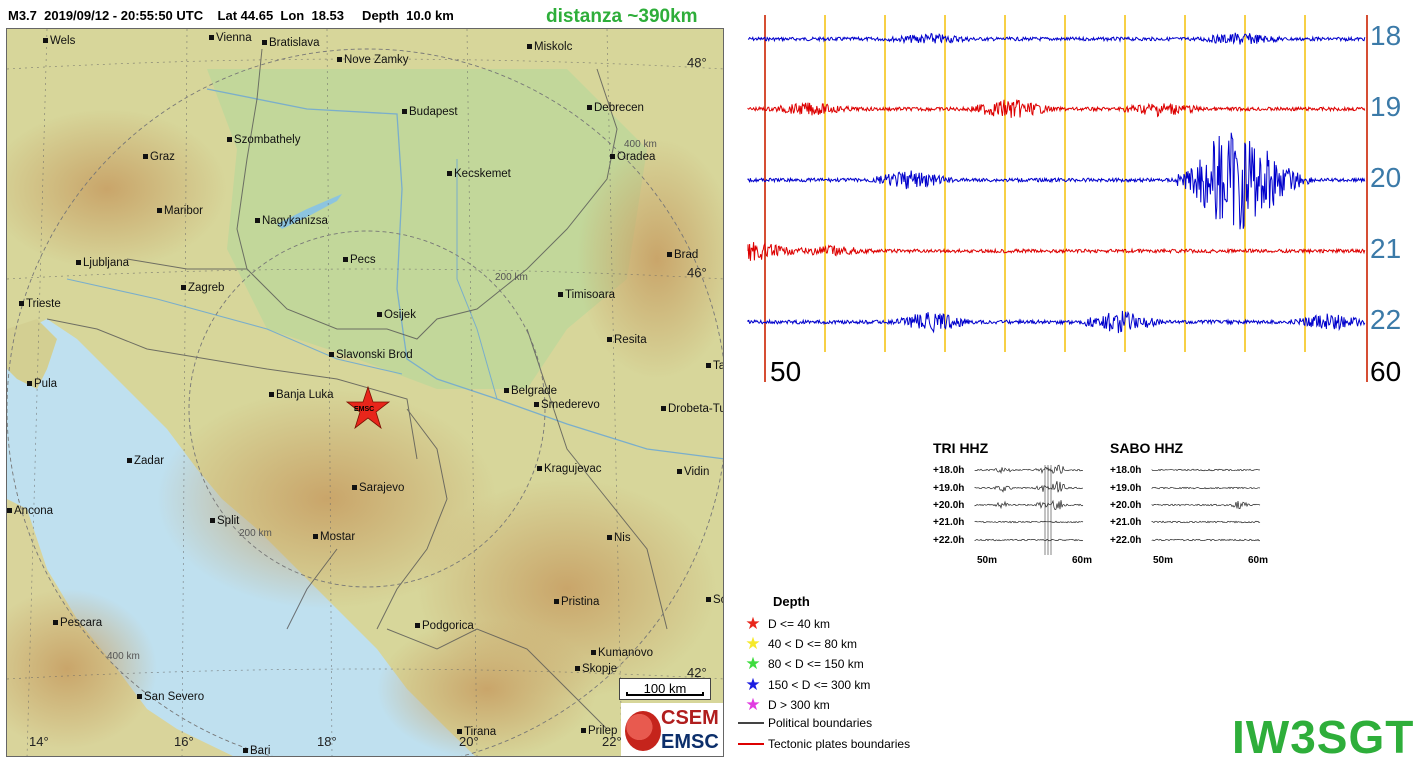 The image size is (1427, 762). What do you see at coordinates (1386, 248) in the screenshot?
I see `hour-label: 21` at bounding box center [1386, 248].